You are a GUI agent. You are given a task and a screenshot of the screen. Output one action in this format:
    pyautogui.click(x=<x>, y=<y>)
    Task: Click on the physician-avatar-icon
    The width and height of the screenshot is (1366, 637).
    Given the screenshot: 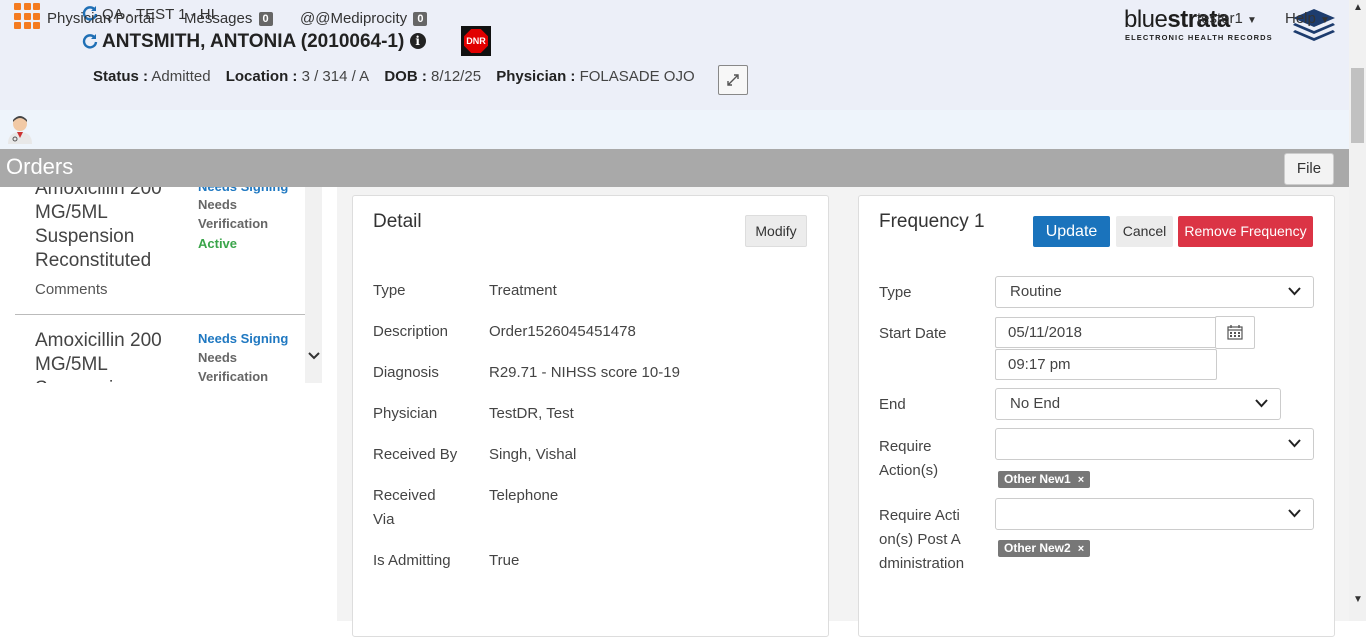 What is the action you would take?
    pyautogui.click(x=20, y=129)
    